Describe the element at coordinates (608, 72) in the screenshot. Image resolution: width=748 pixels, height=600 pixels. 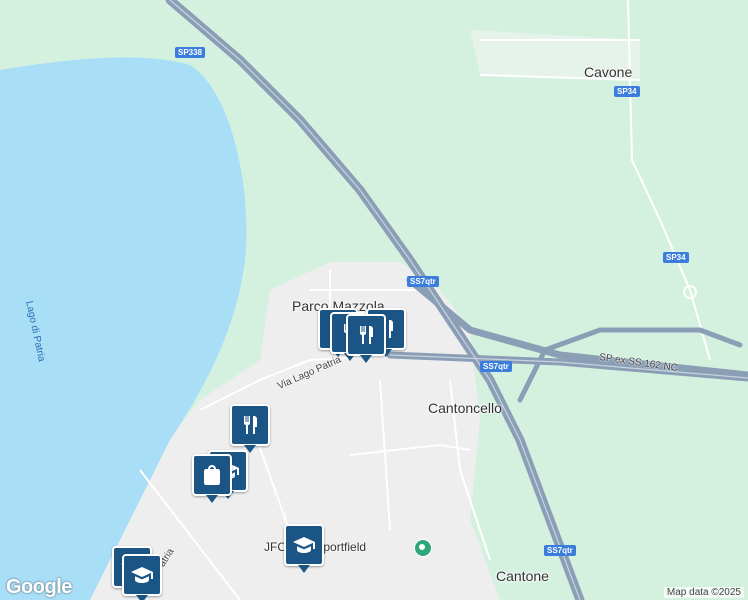
I see `place-label-cavone: Cavone` at that location.